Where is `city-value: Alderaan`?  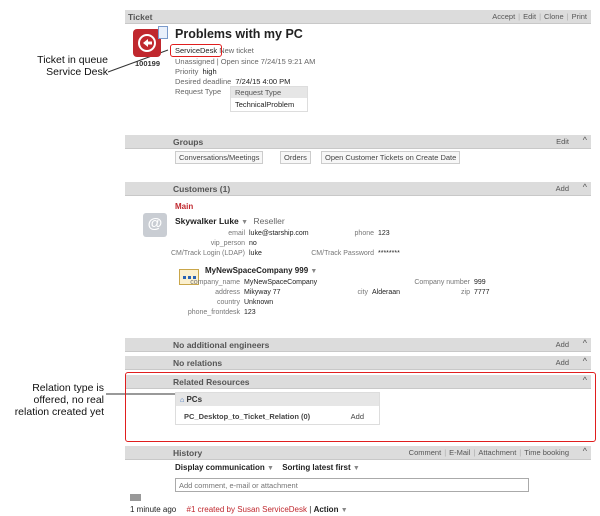
city-value: Alderaan is located at coordinates (386, 292).